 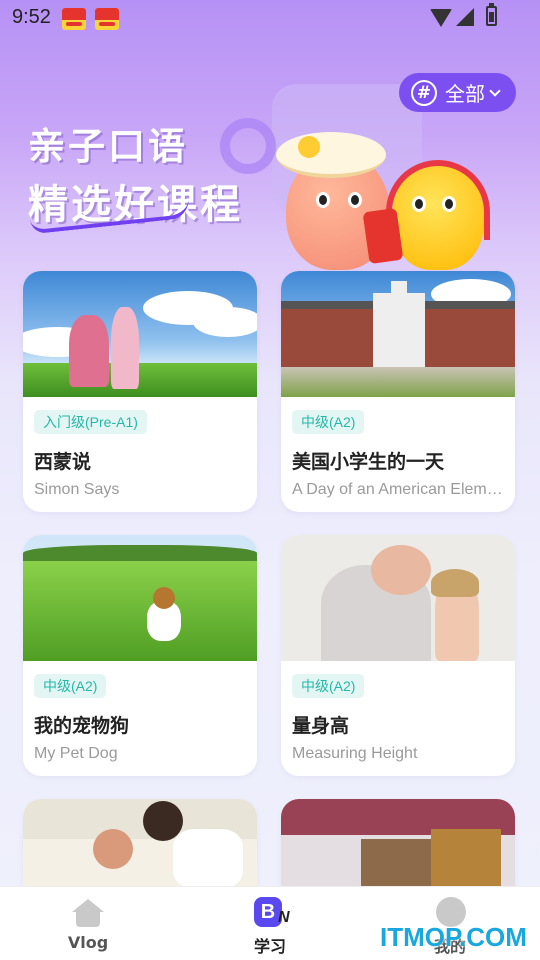 I want to click on phone-illustration, so click(x=383, y=236).